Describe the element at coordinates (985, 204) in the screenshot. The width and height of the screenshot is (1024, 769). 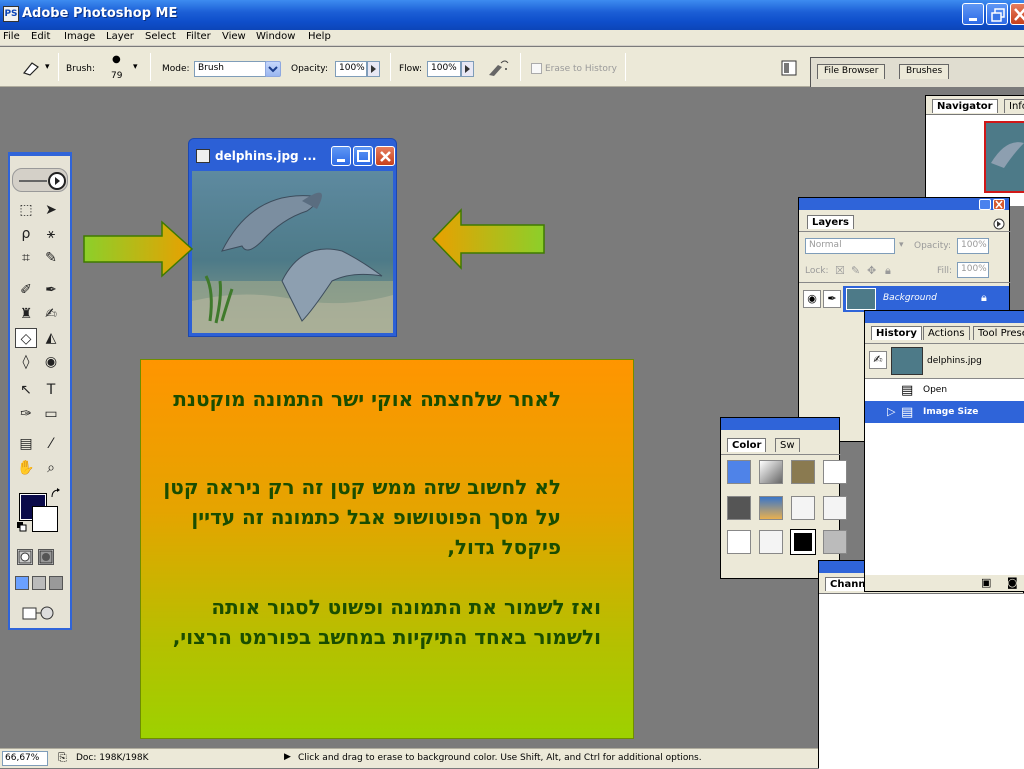
I see `layers-minimize-button` at that location.